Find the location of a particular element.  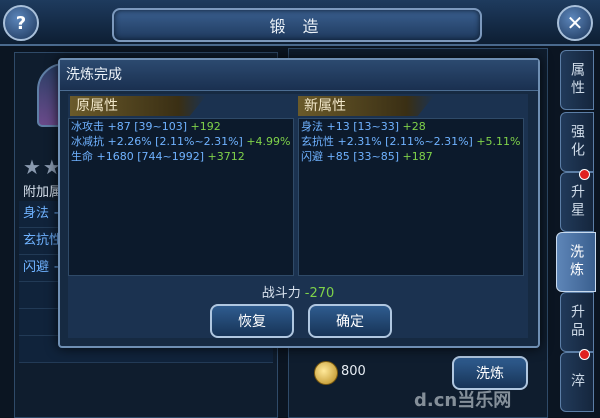

attr-delta: +28 is located at coordinates (414, 126).